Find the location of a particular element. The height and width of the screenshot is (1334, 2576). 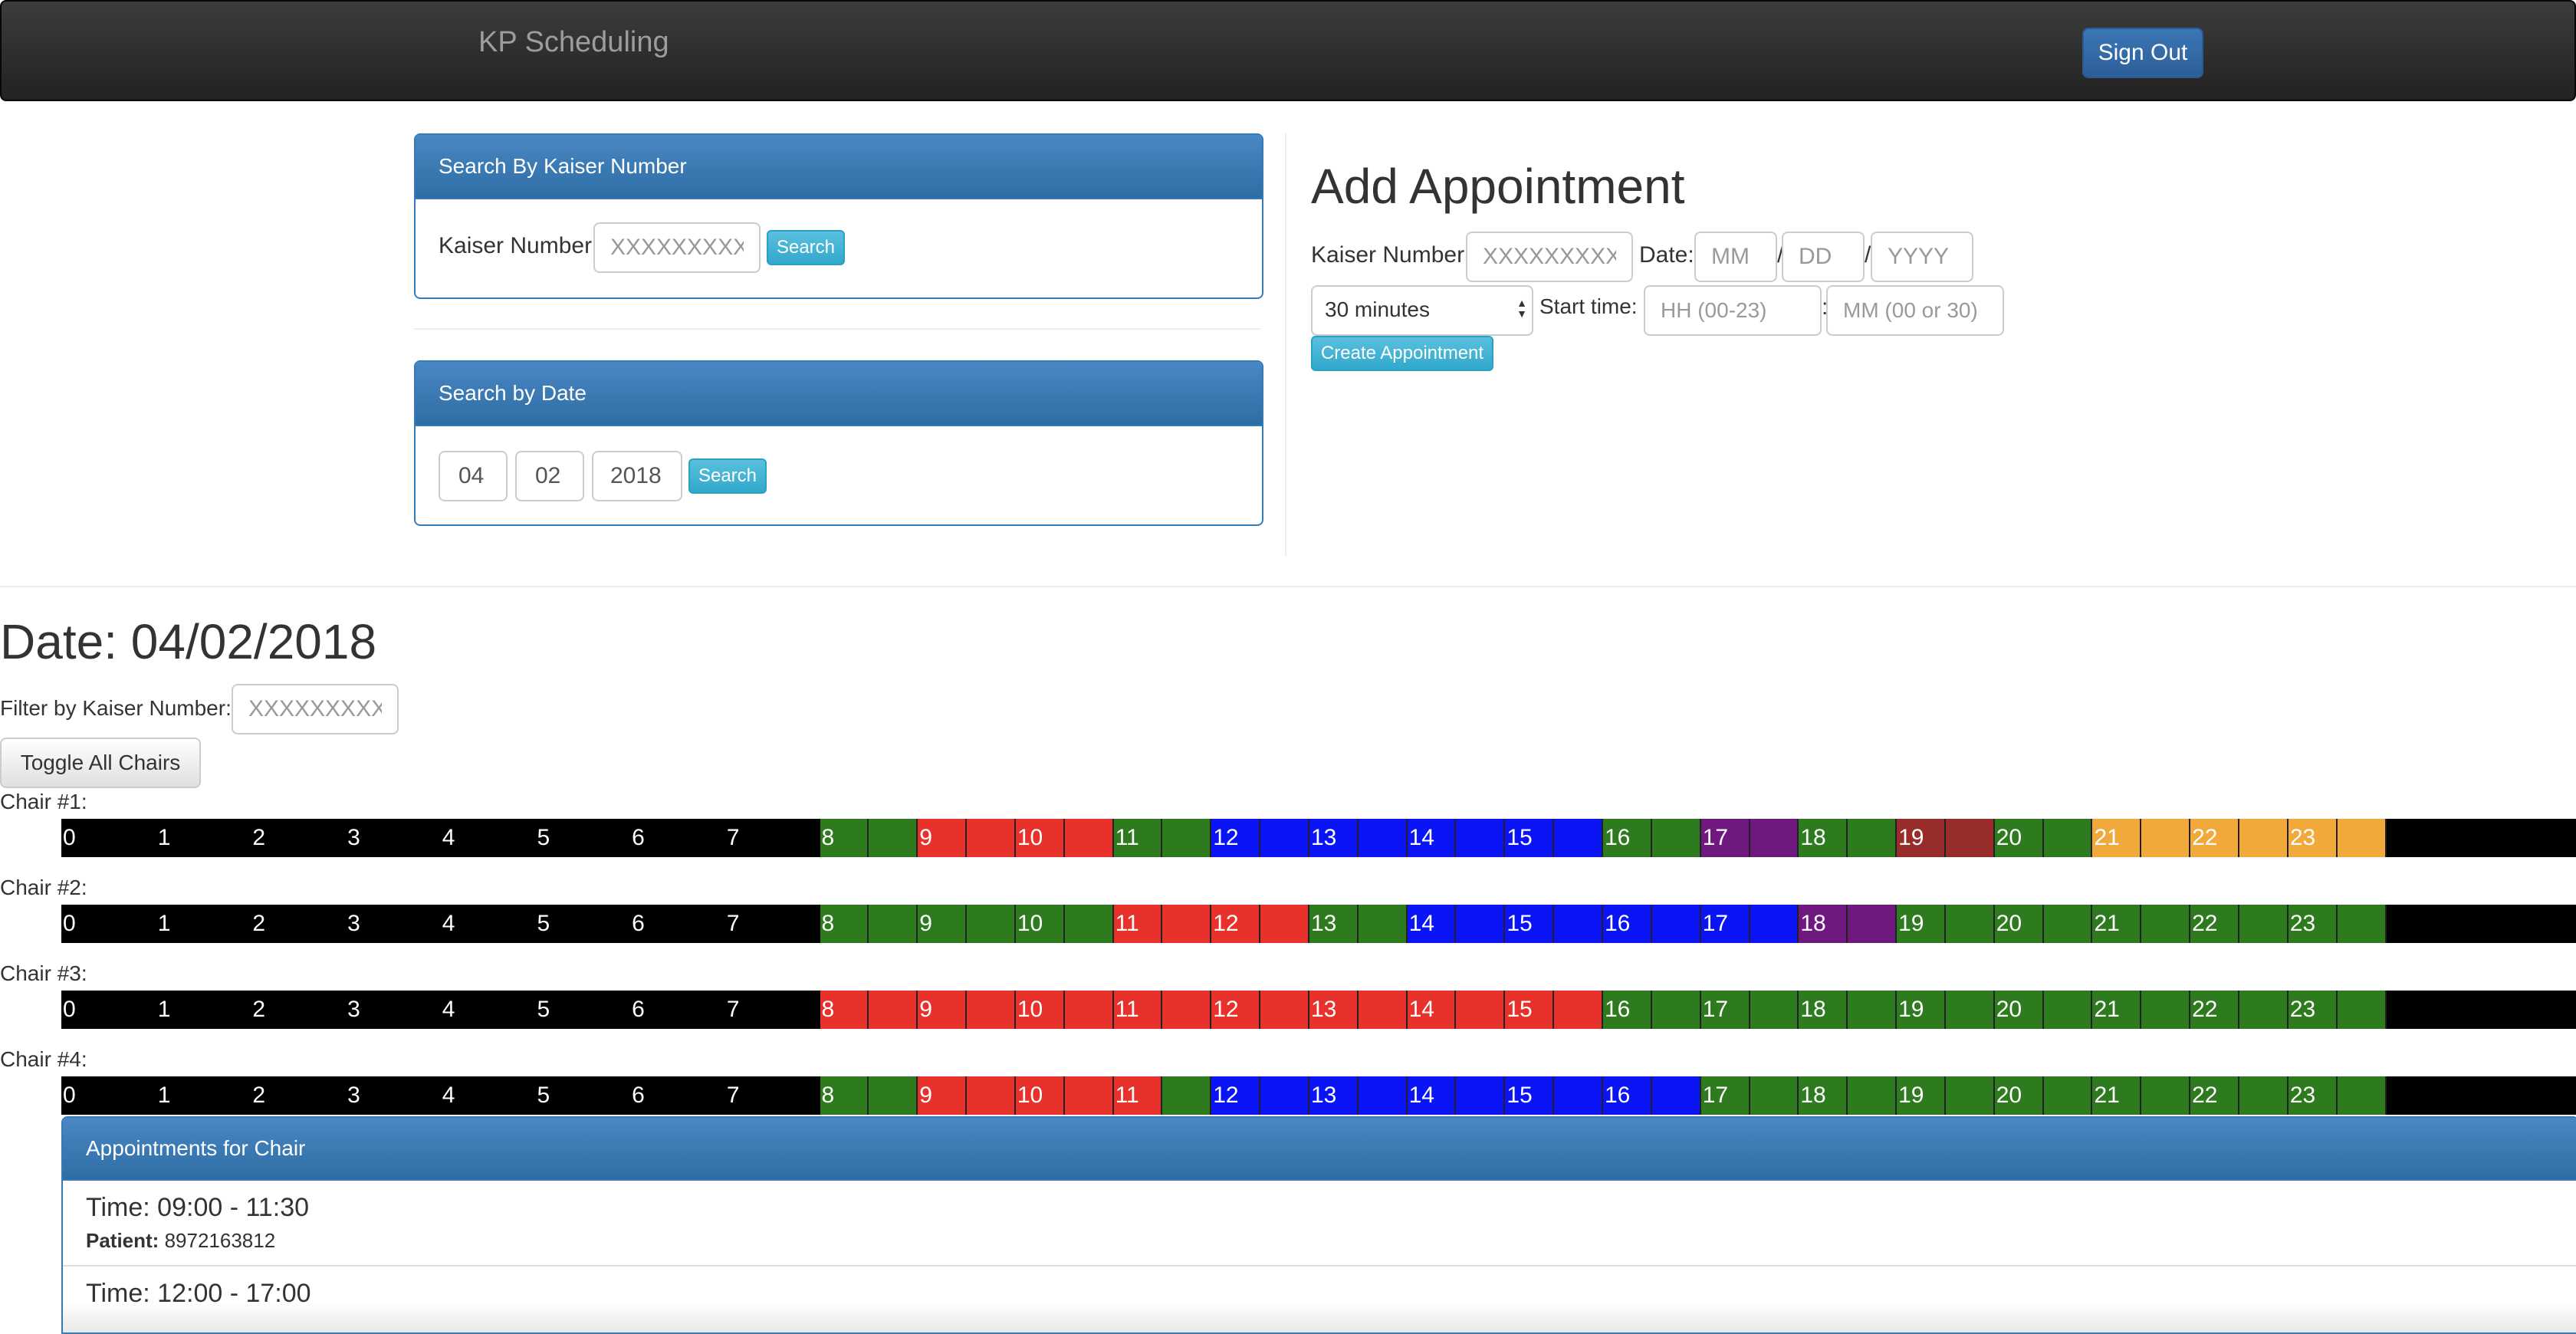

search-day-input is located at coordinates (549, 476).